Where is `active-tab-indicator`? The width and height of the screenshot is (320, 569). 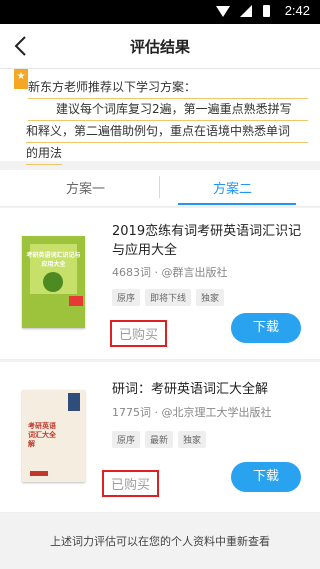 active-tab-indicator is located at coordinates (237, 204).